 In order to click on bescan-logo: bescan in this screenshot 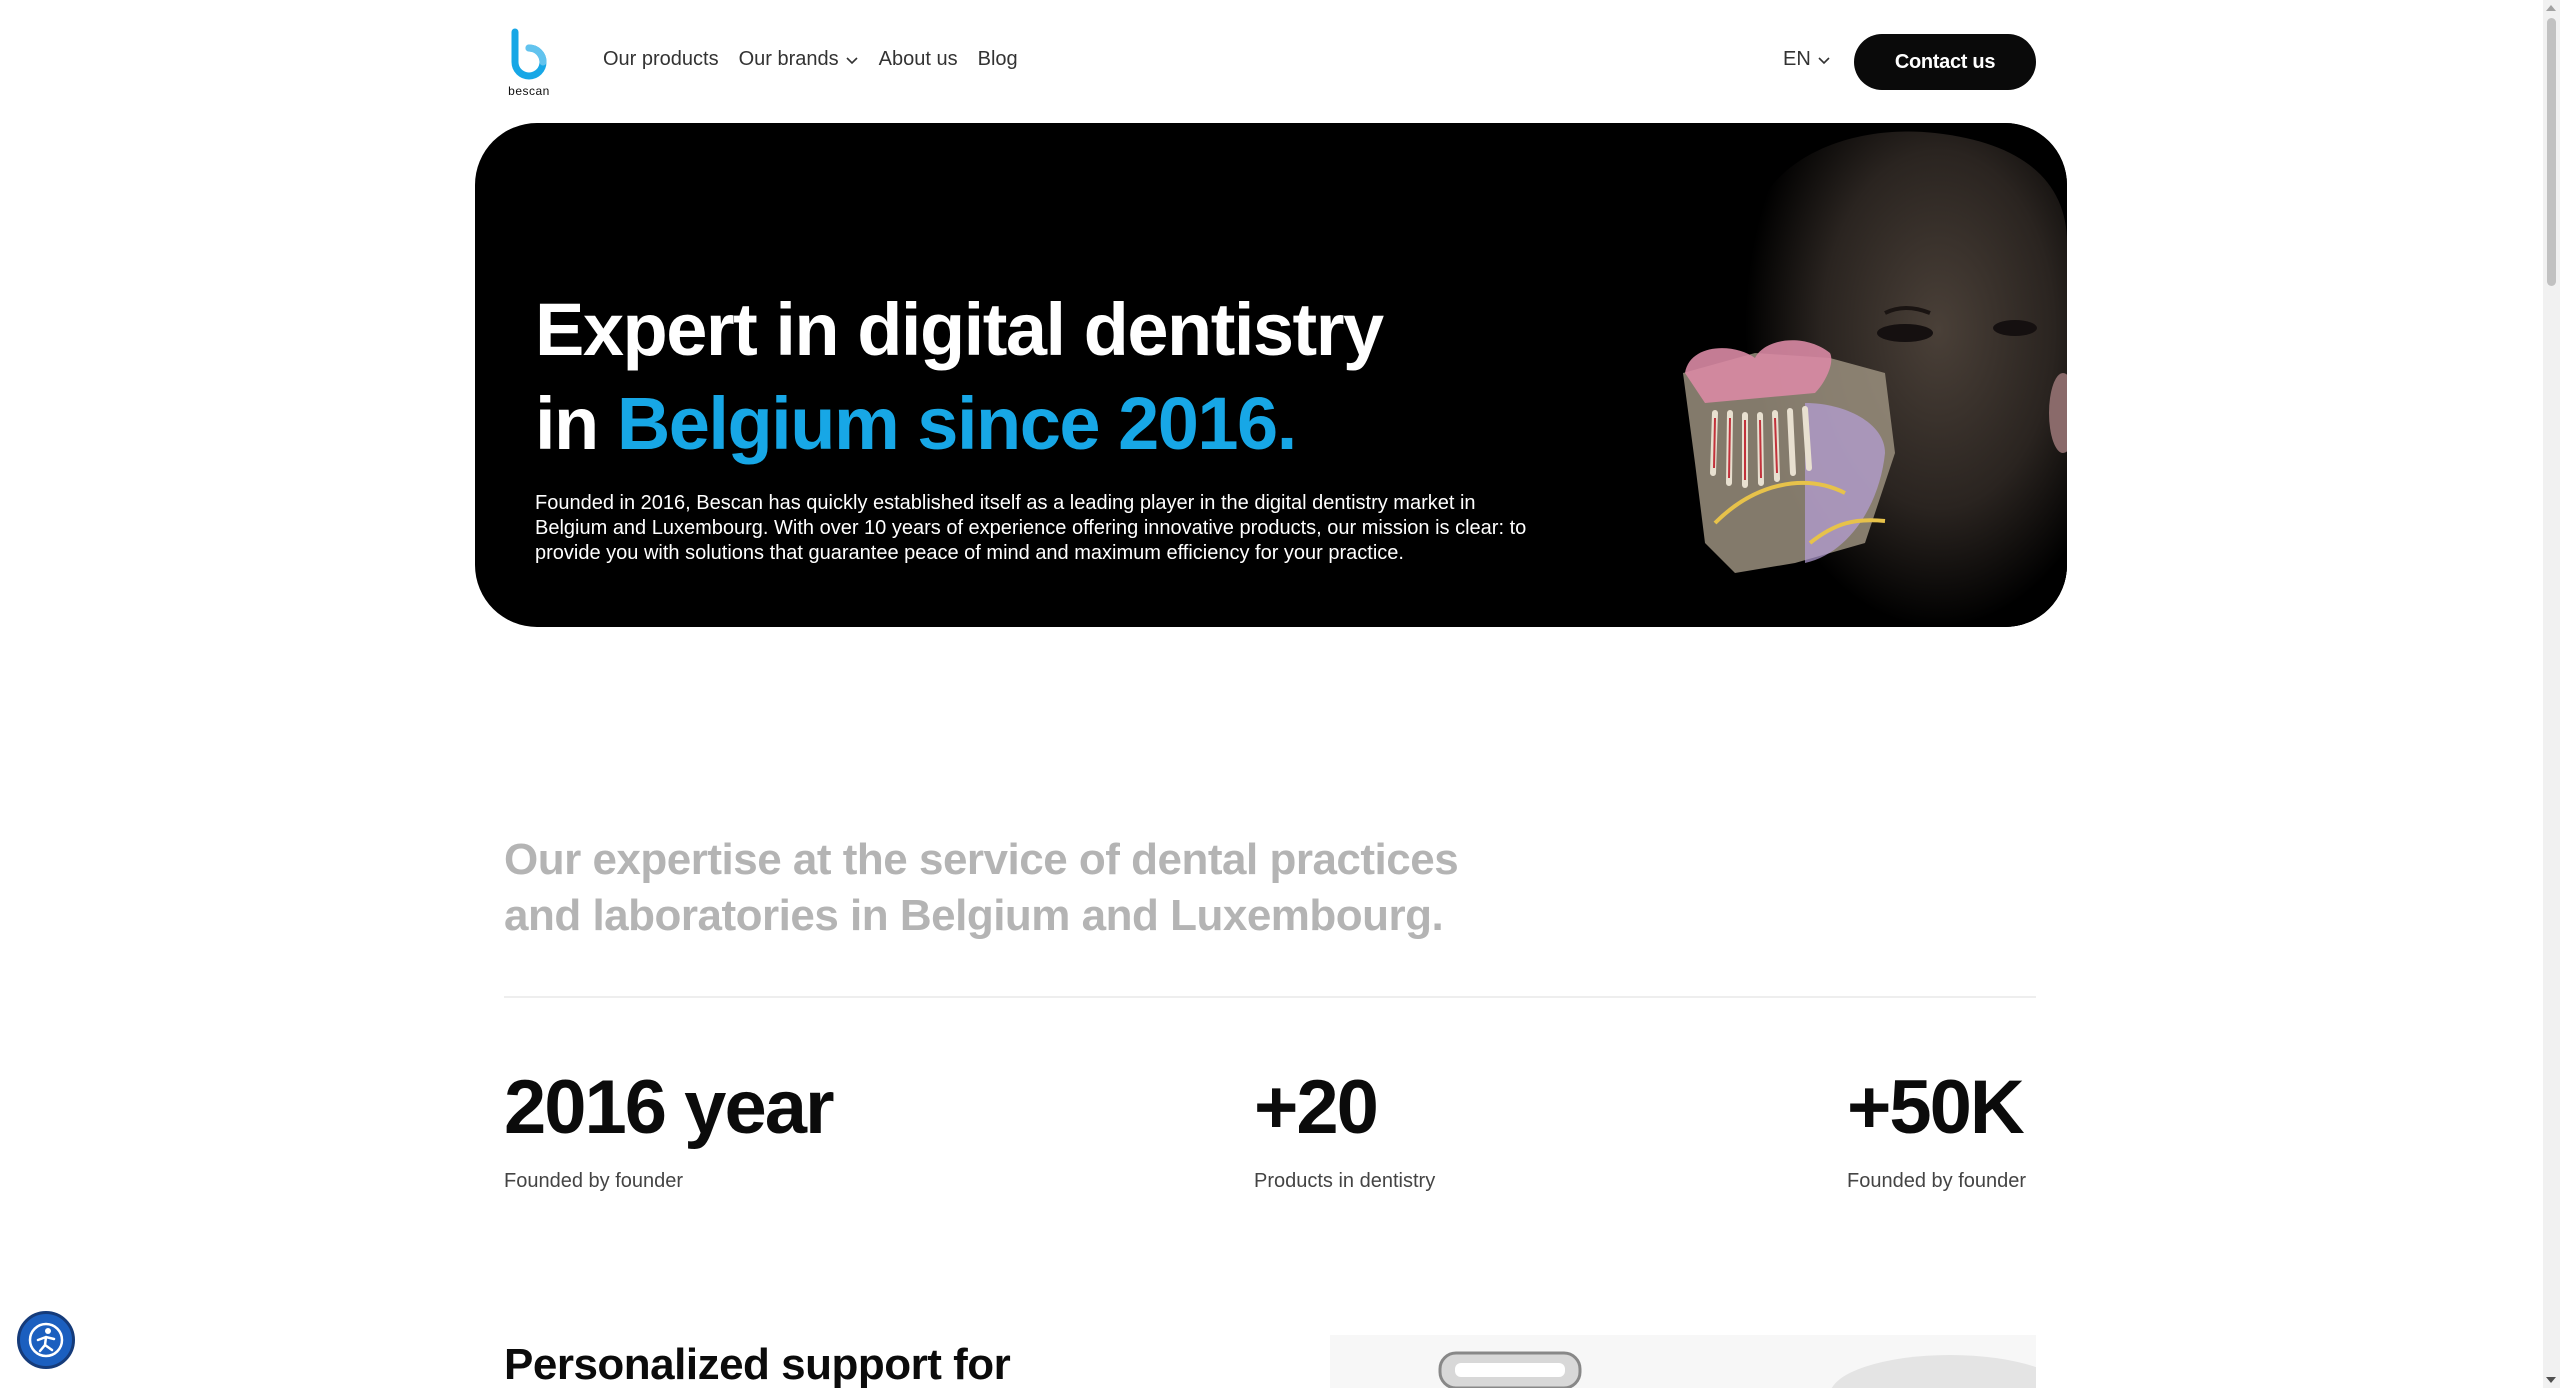, I will do `click(529, 63)`.